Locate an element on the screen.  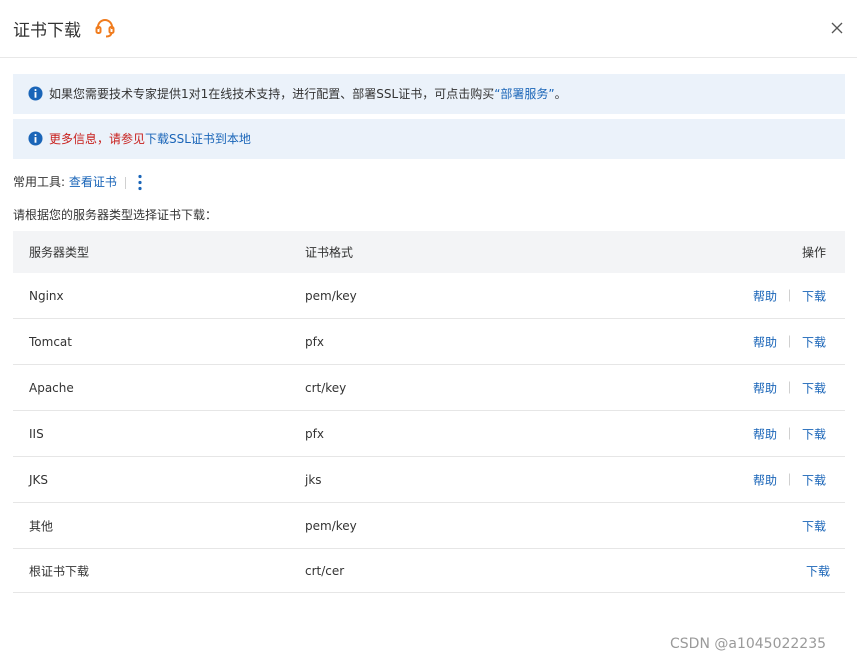
common-tools: 常用工具: 查看证书 is located at coordinates (74, 182).